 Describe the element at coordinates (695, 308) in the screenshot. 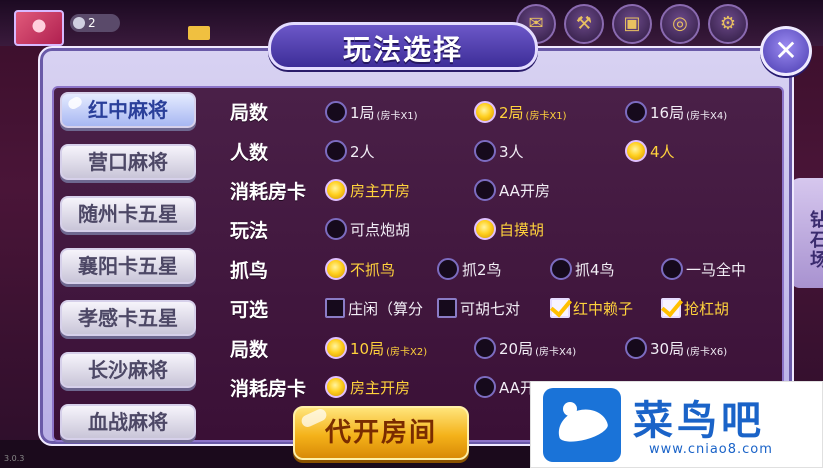

I see `option-extra-qianggang: 抢杠胡` at that location.